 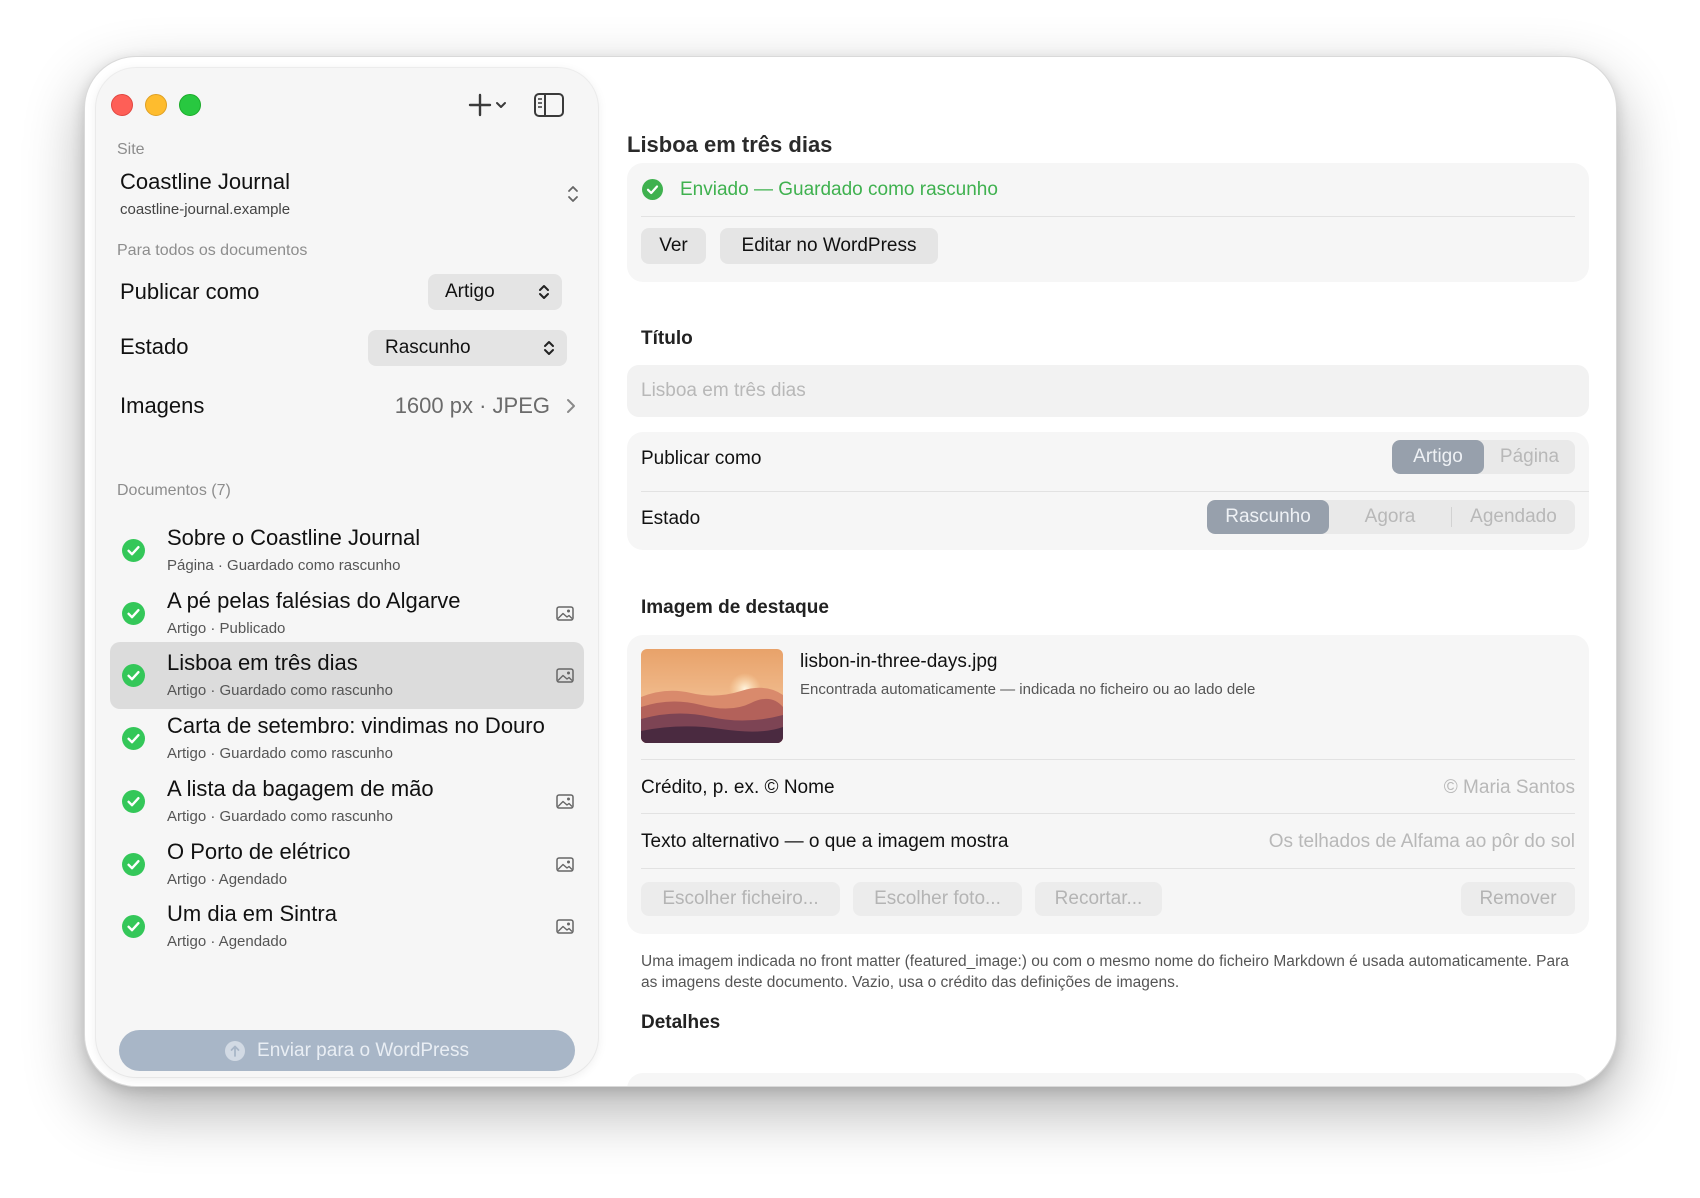 What do you see at coordinates (712, 696) in the screenshot?
I see `featured-image-thumbnail` at bounding box center [712, 696].